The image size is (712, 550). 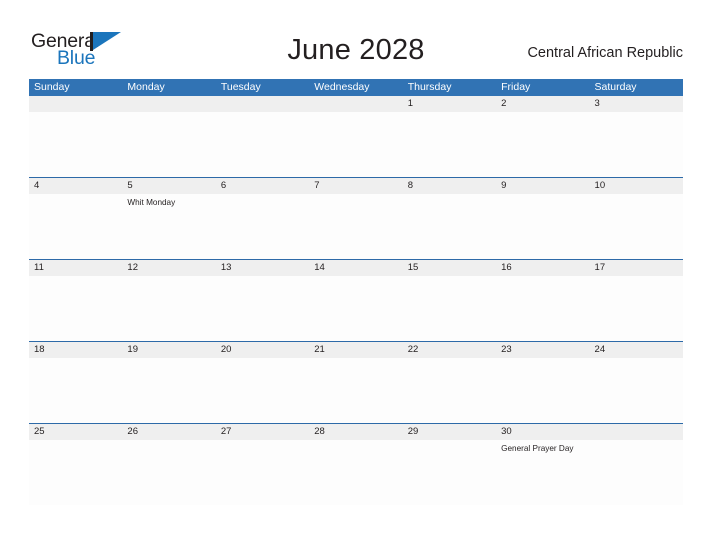 I want to click on week-date-strip: 11 12 13 14 15 16 17, so click(x=356, y=268).